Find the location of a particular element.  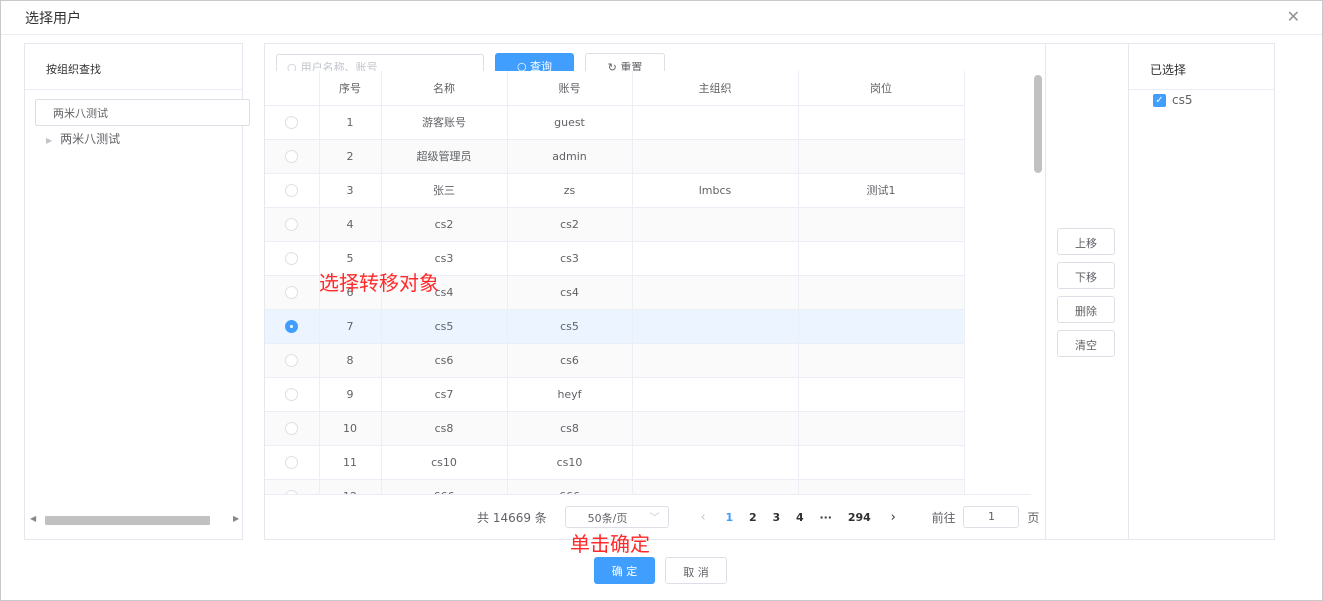

cell-index: 9 is located at coordinates (350, 394).